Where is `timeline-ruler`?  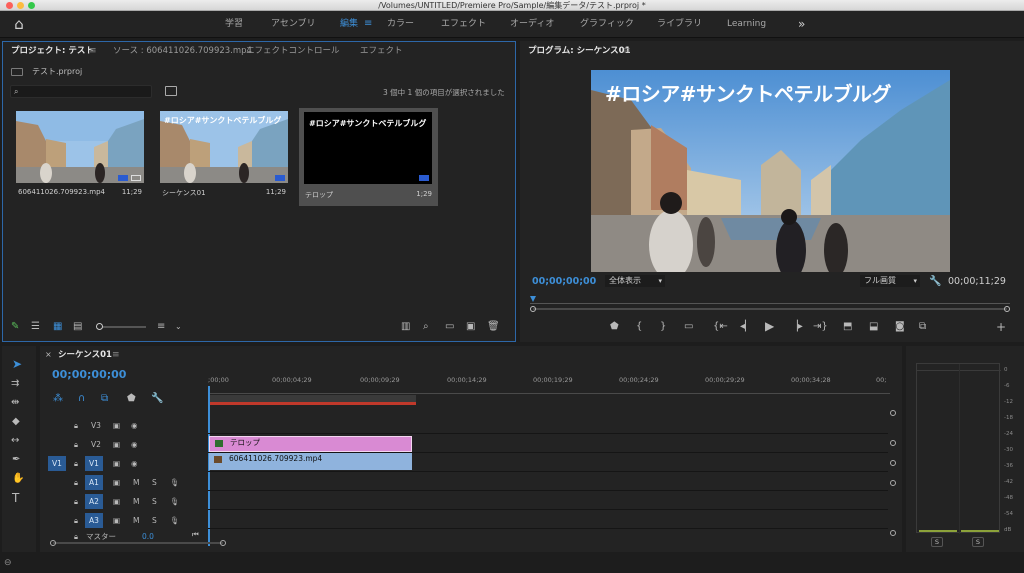
timeline-ruler is located at coordinates (549, 390).